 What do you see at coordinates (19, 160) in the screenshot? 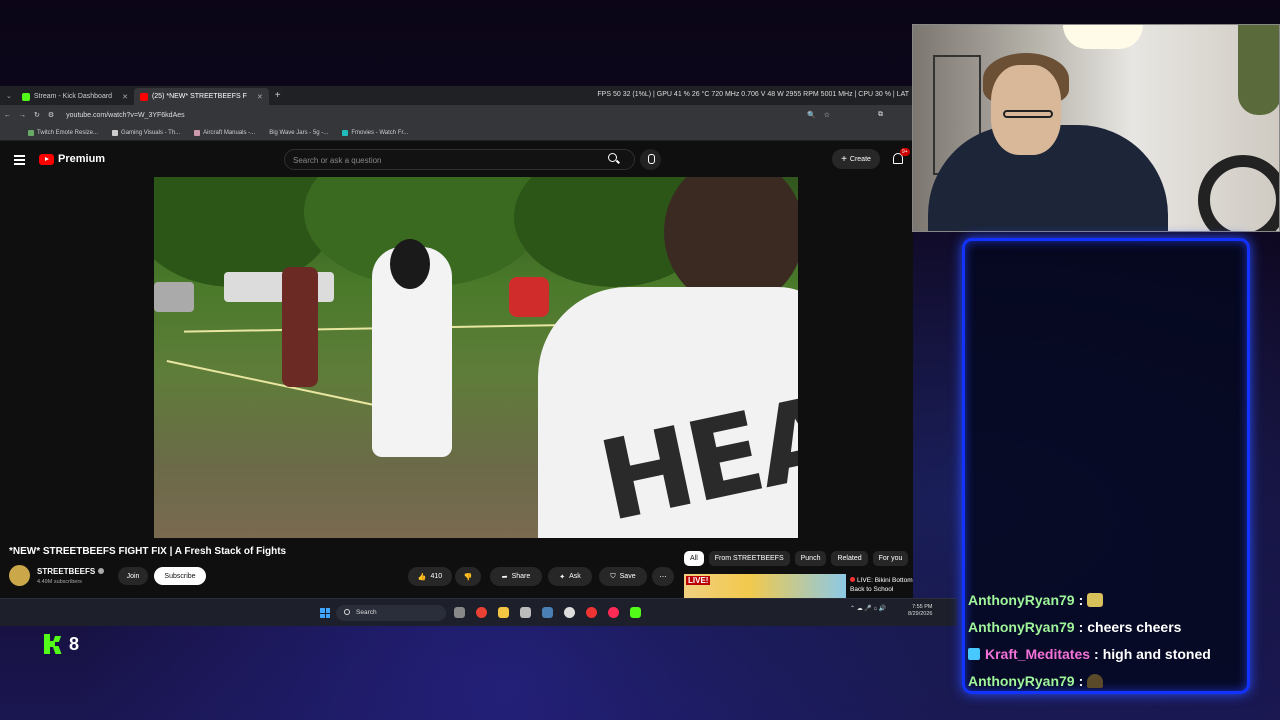
I see `menu-icon` at bounding box center [19, 160].